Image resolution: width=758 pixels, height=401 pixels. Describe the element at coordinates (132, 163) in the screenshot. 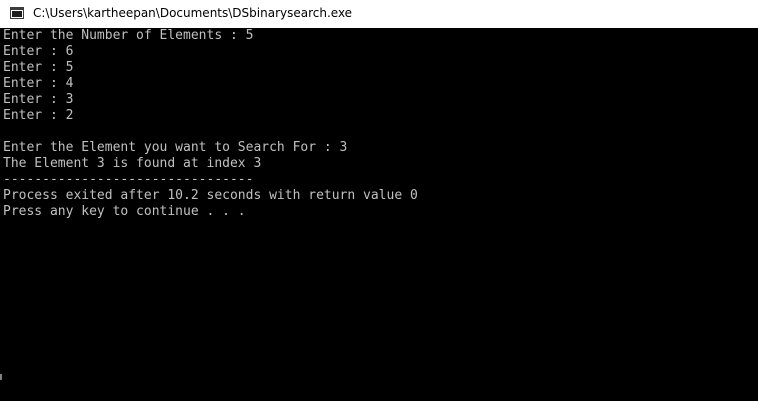

I see `console-line: The Element 3 is found at index 3` at that location.